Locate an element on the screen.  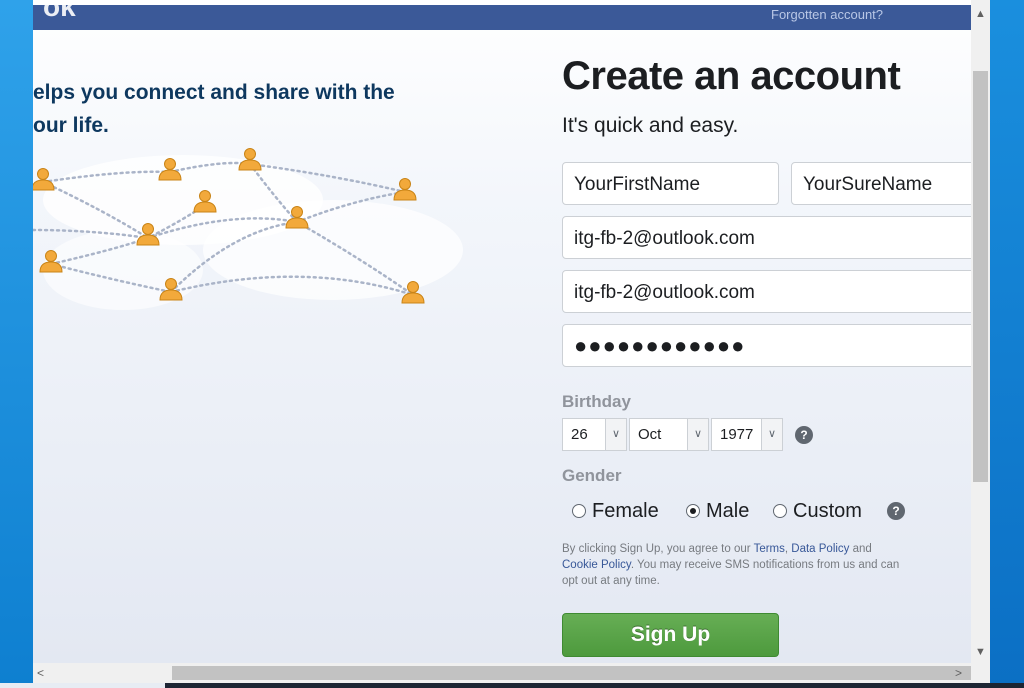
person-icon is located at coordinates (44, 179).